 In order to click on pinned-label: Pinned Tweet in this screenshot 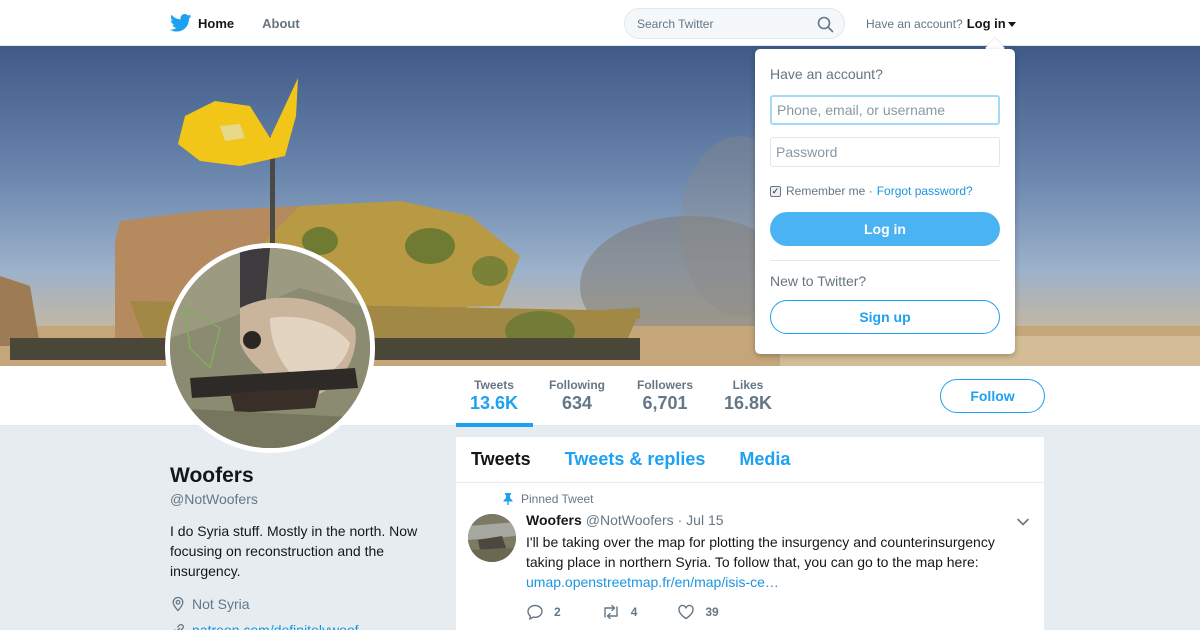, I will do `click(557, 499)`.